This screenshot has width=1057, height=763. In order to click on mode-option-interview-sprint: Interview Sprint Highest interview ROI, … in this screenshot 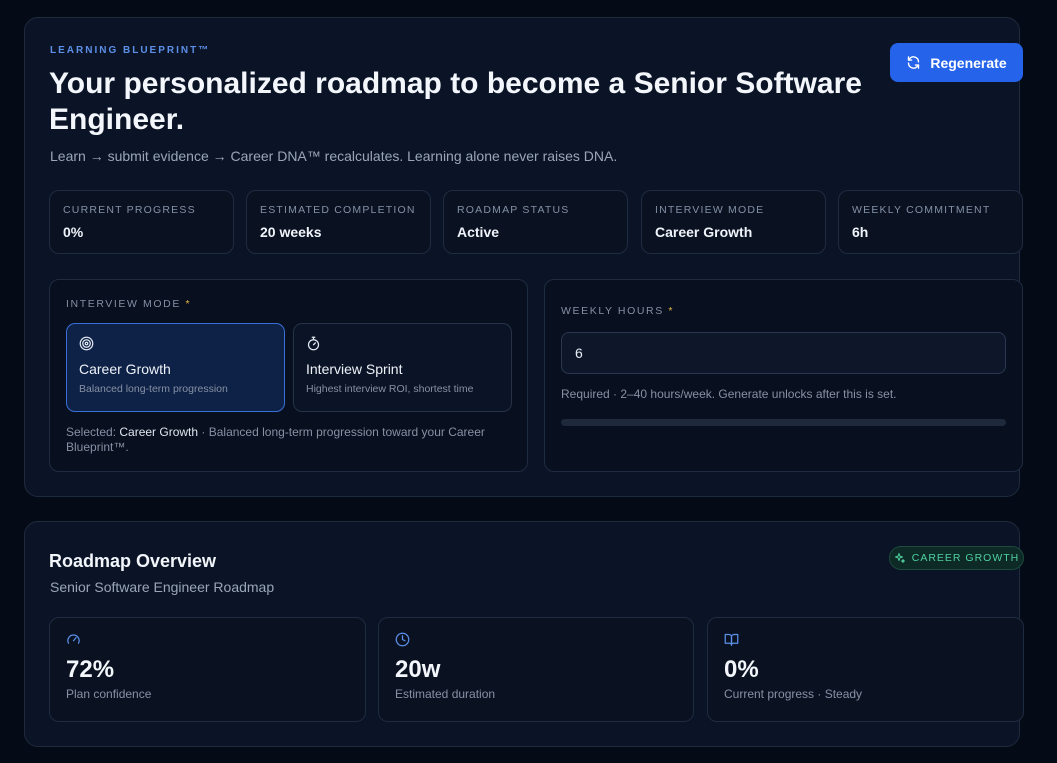, I will do `click(402, 367)`.